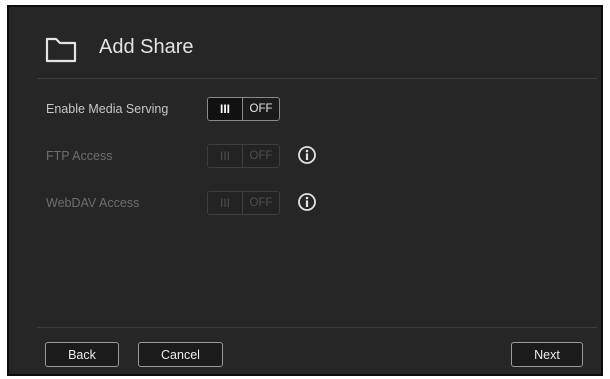 Image resolution: width=610 pixels, height=379 pixels. I want to click on page-title: Add Share, so click(146, 47).